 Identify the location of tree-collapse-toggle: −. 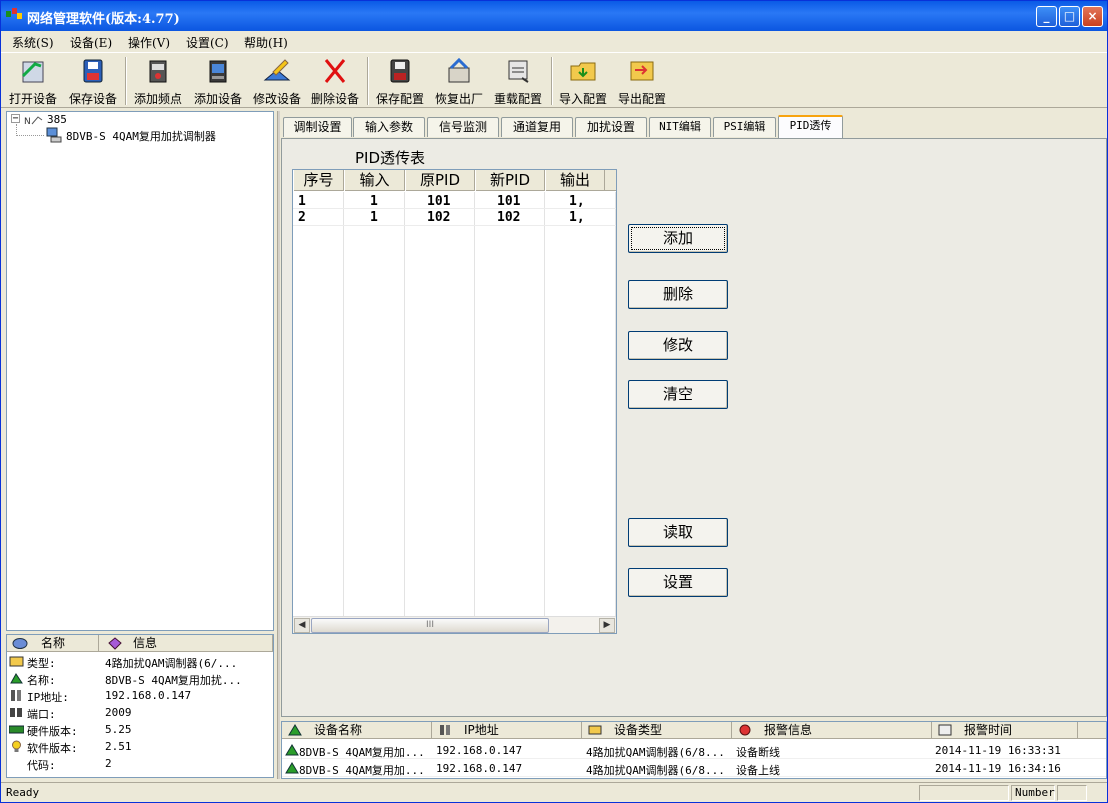
(15, 119).